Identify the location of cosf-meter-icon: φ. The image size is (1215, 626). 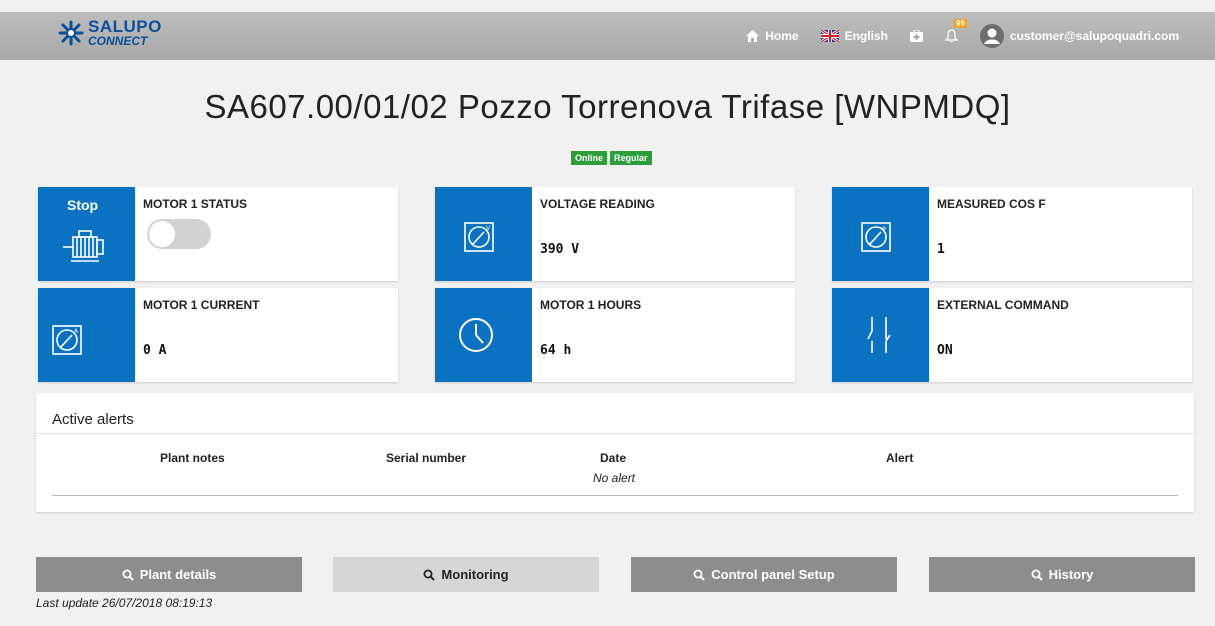
(876, 237).